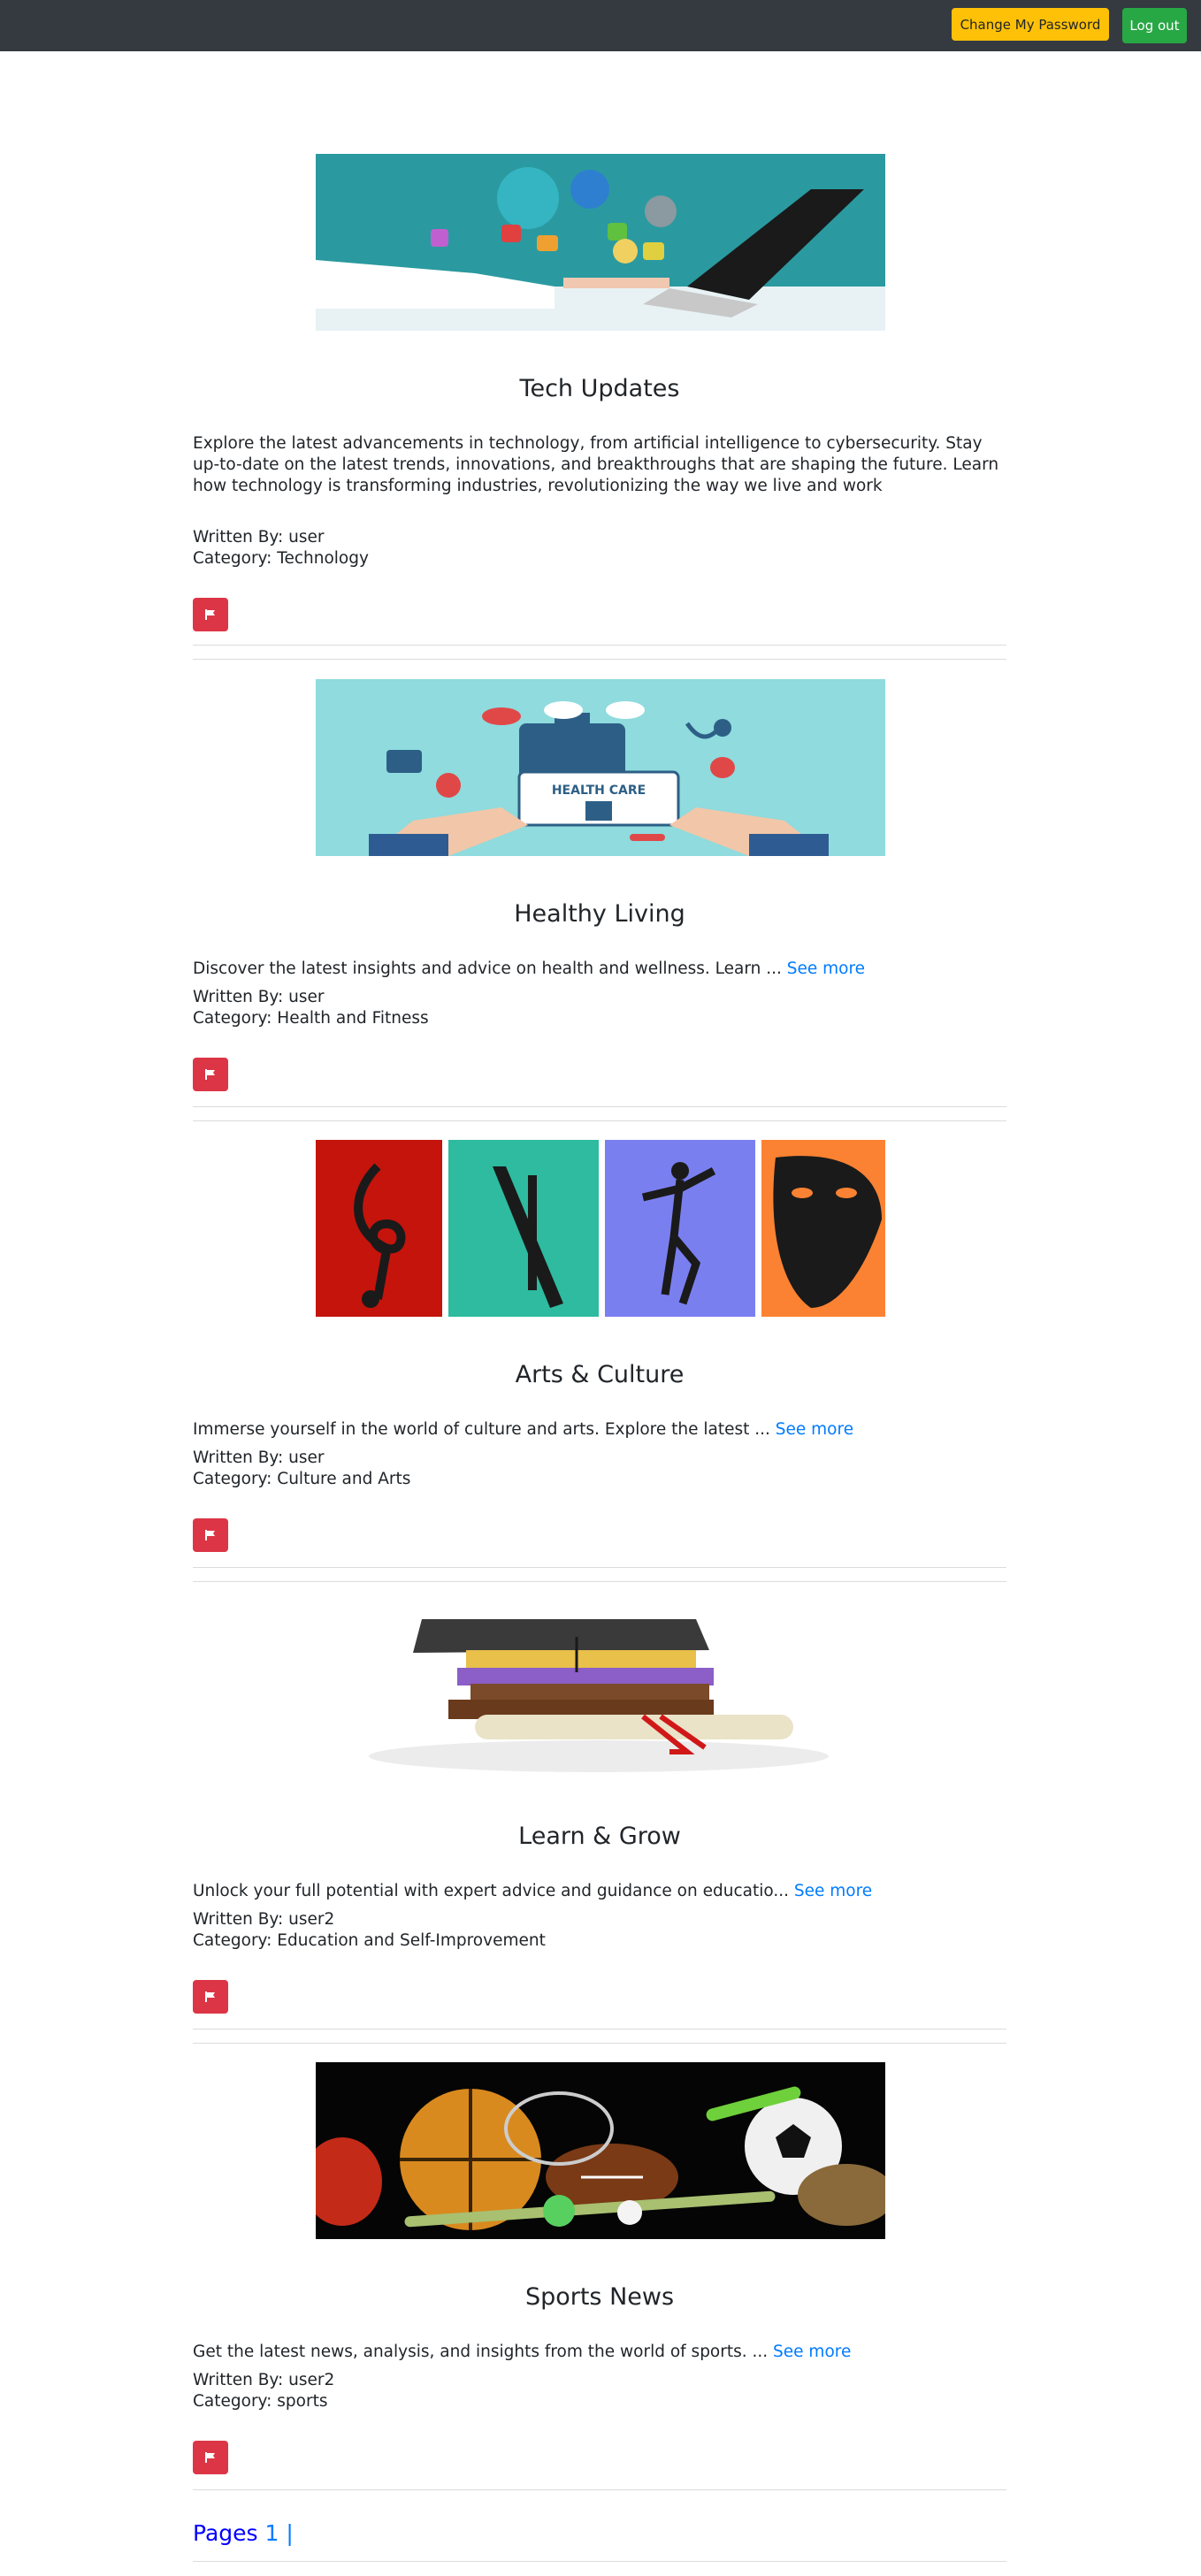 Image resolution: width=1201 pixels, height=2576 pixels. Describe the element at coordinates (1030, 24) in the screenshot. I see `change-password-button: Change My Password` at that location.